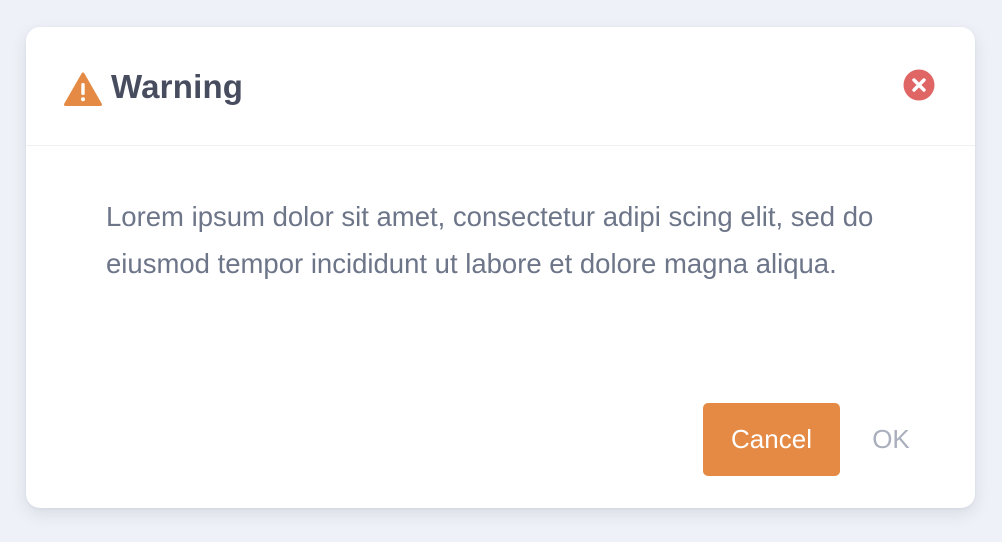  I want to click on dialog-title: Warning, so click(177, 86).